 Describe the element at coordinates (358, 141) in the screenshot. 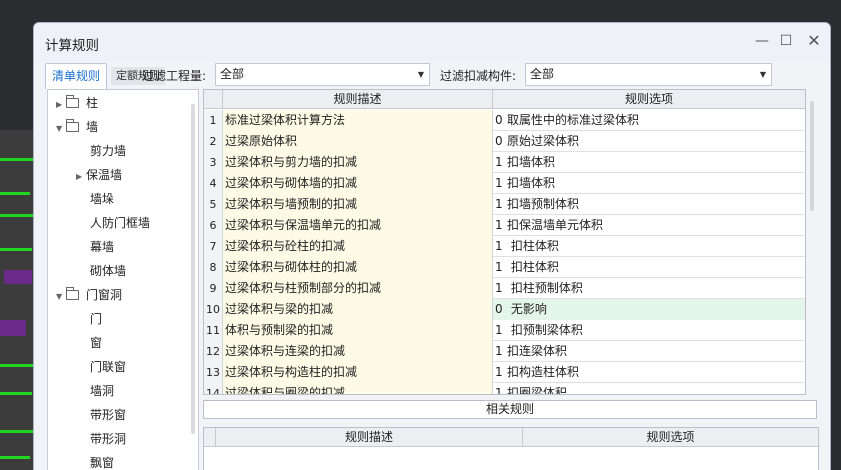

I see `rule-desc-cell: 过梁原始体积` at that location.